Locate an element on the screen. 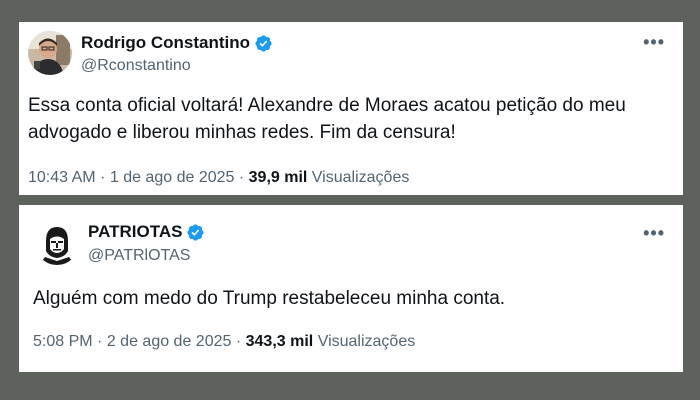 The height and width of the screenshot is (400, 700). avatar-portrait-icon is located at coordinates (57, 243).